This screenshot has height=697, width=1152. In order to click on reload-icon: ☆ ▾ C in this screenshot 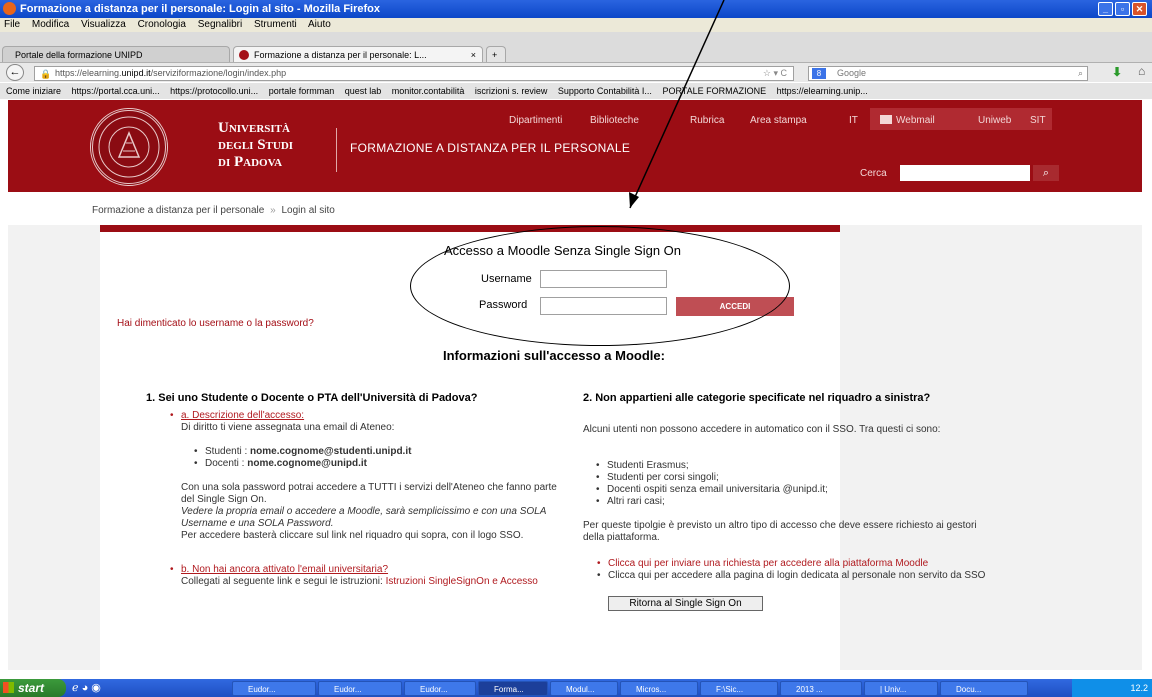, I will do `click(775, 73)`.